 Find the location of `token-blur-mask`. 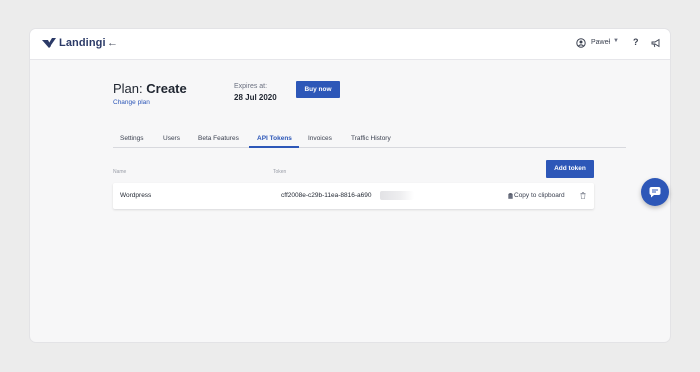

token-blur-mask is located at coordinates (397, 195).